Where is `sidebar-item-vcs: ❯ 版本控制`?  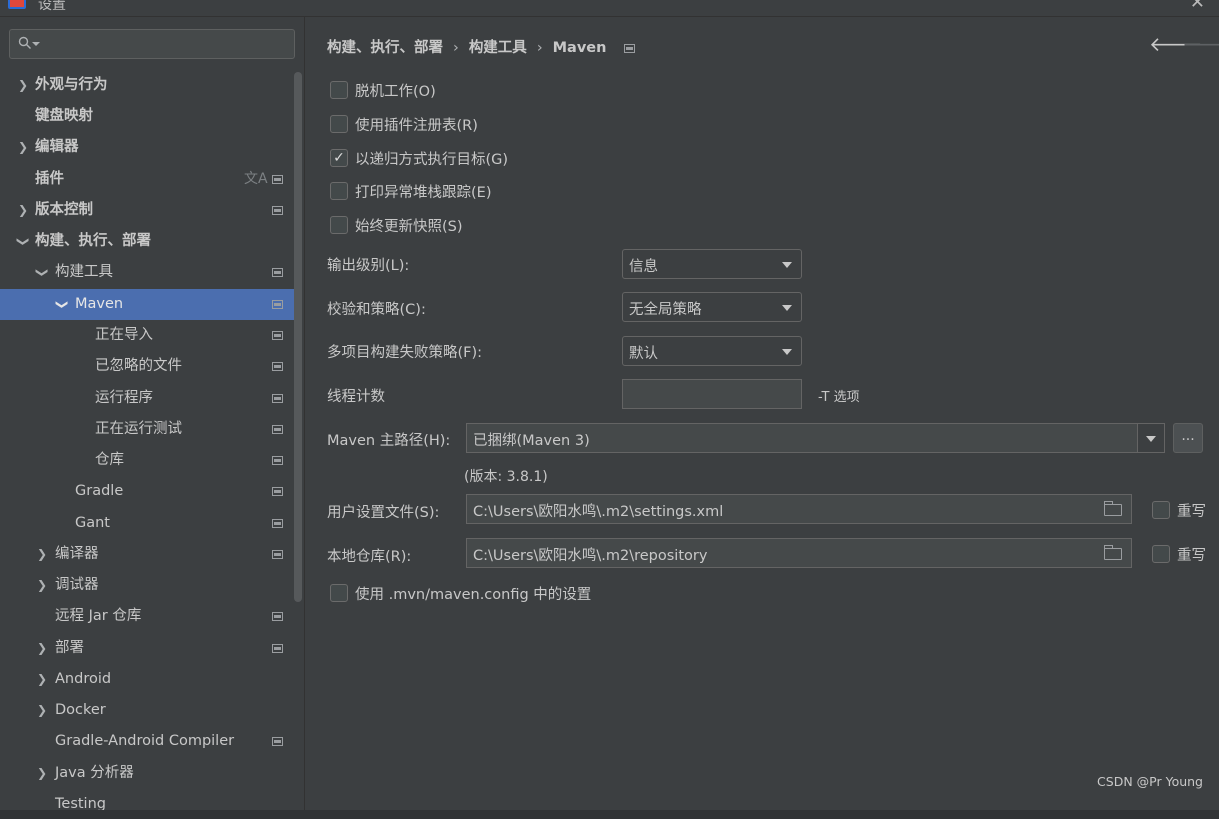
sidebar-item-vcs: ❯ 版本控制 is located at coordinates (152, 210).